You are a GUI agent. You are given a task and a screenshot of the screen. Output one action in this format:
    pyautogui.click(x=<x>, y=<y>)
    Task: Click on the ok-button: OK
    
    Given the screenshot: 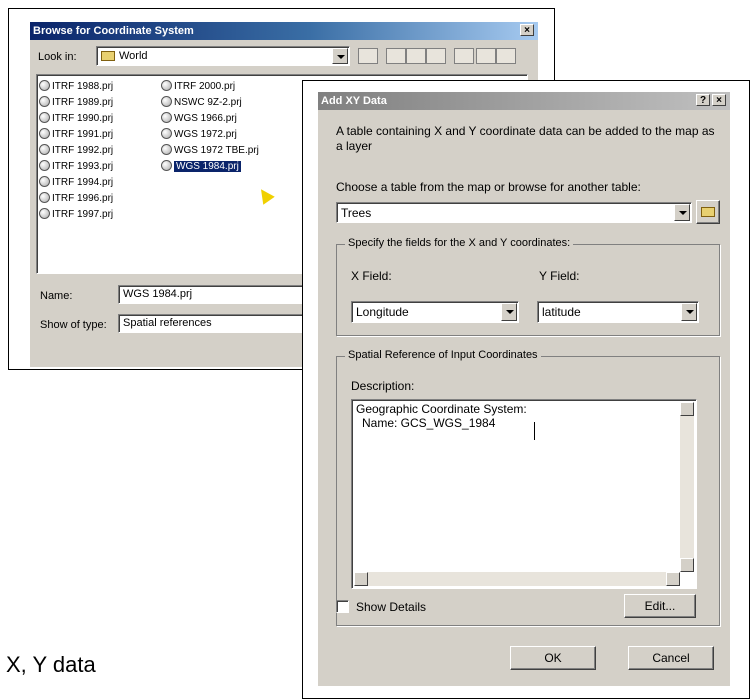 What is the action you would take?
    pyautogui.click(x=553, y=658)
    